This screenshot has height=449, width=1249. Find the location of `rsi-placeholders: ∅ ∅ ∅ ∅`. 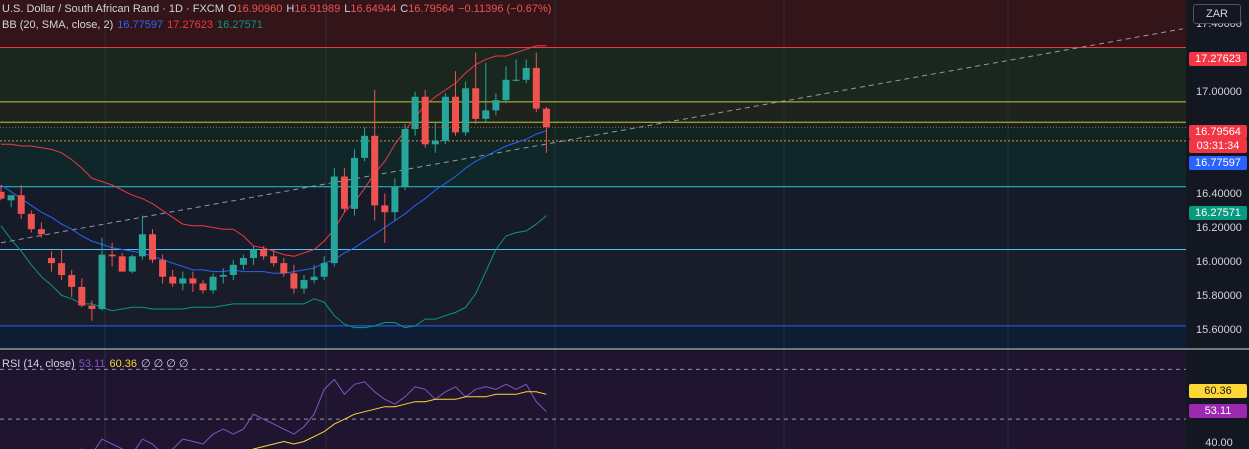

rsi-placeholders: ∅ ∅ ∅ ∅ is located at coordinates (165, 364).